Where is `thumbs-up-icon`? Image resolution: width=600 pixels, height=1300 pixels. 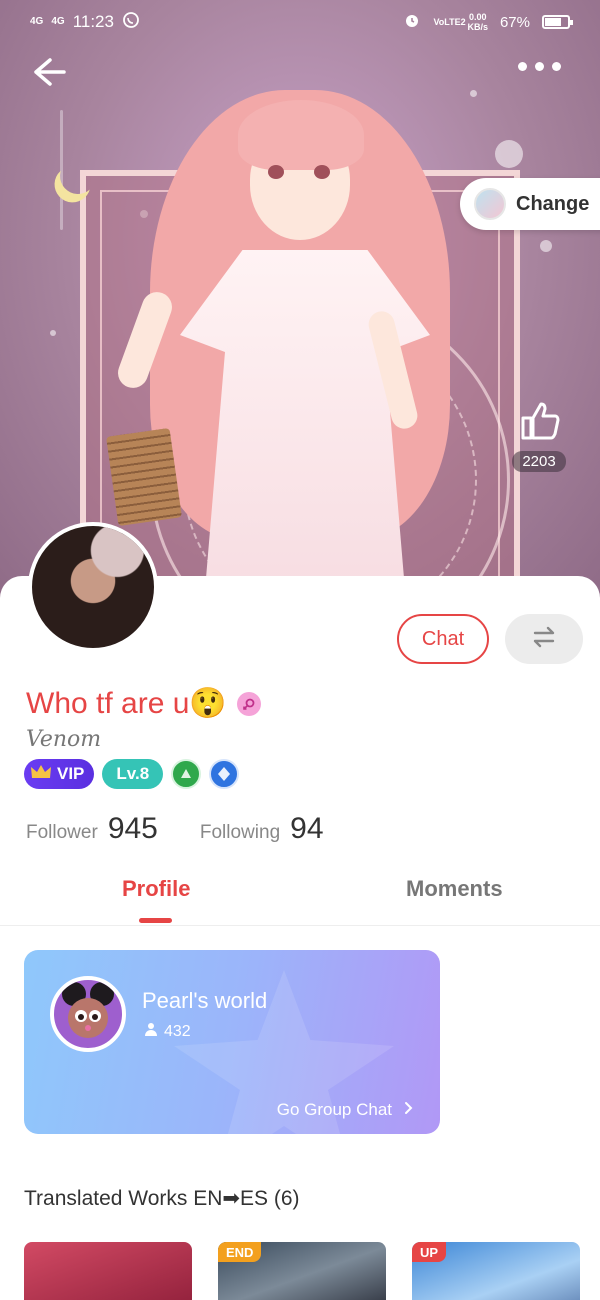 thumbs-up-icon is located at coordinates (539, 424).